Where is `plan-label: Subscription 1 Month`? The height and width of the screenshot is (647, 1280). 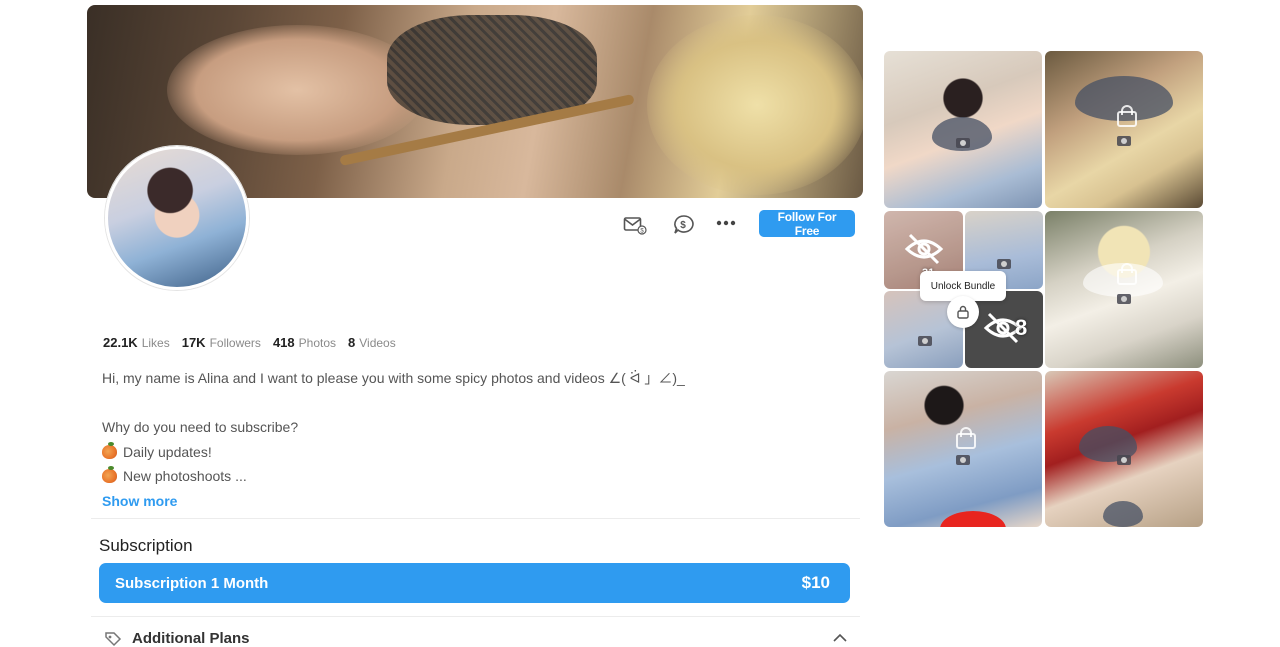
plan-label: Subscription 1 Month is located at coordinates (192, 583).